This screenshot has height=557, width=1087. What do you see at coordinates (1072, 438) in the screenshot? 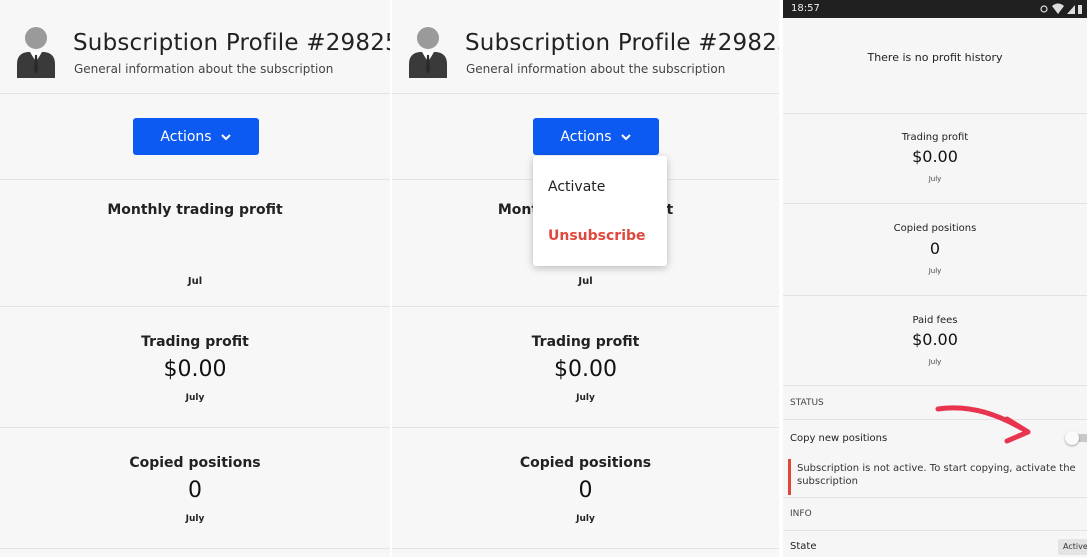
I see `toggle-knob` at bounding box center [1072, 438].